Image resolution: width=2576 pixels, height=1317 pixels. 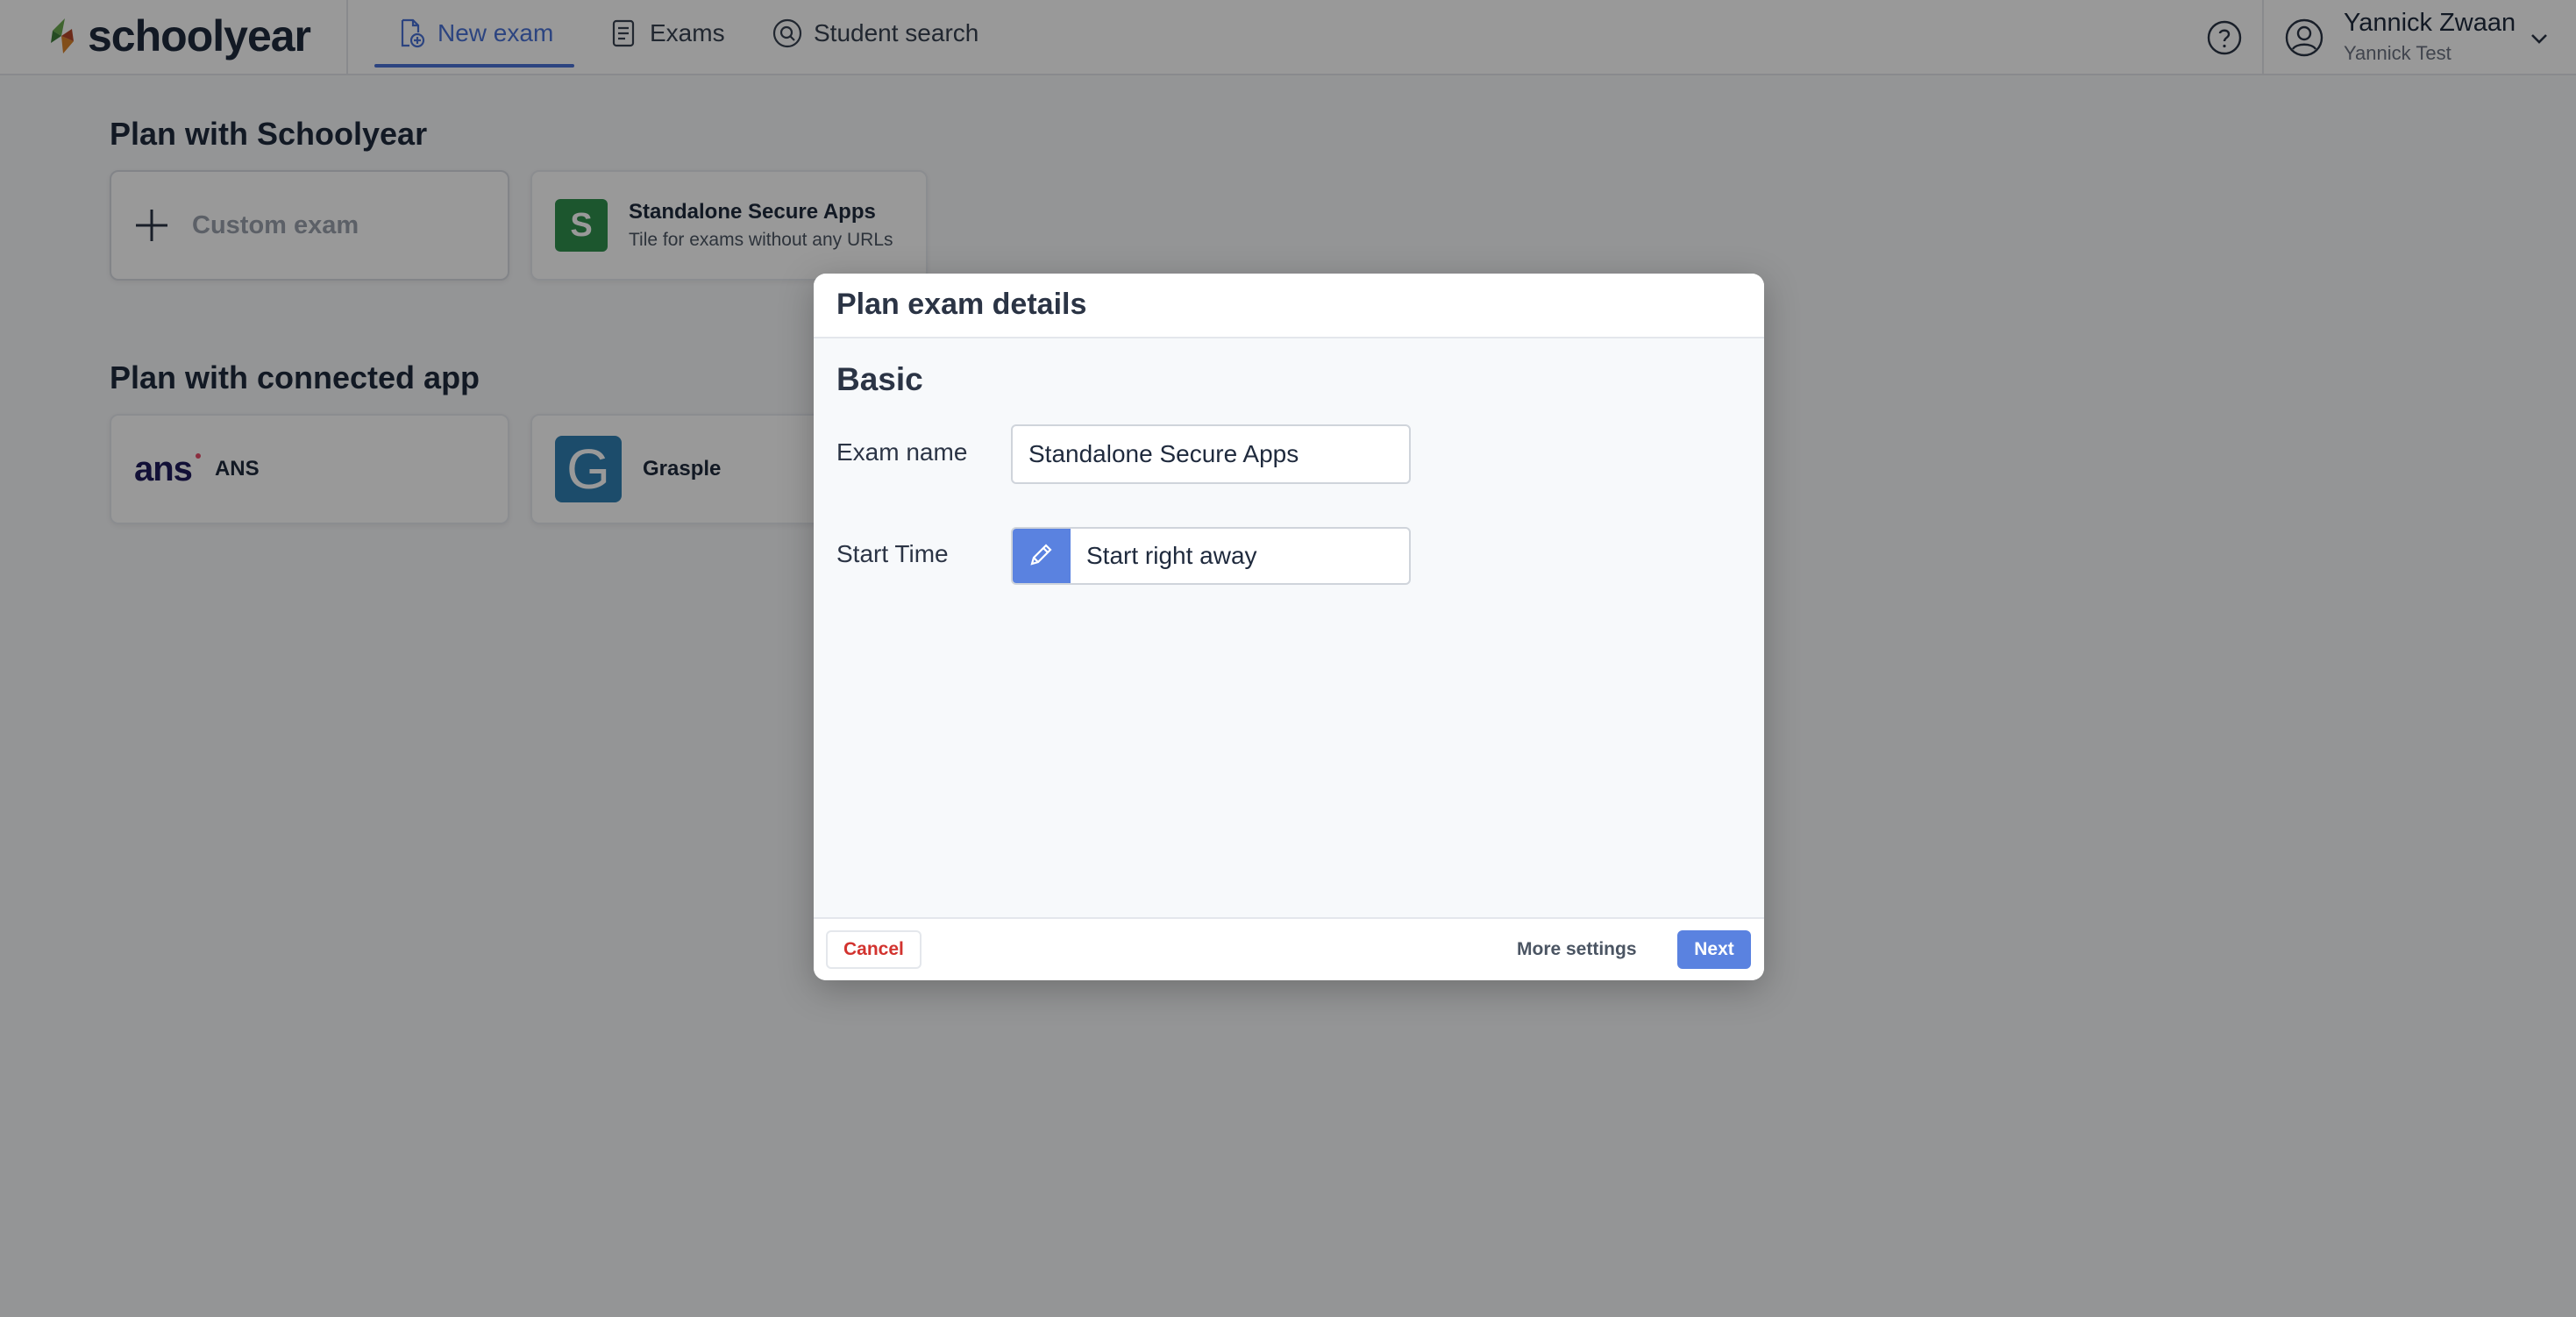 What do you see at coordinates (902, 452) in the screenshot?
I see `exam-name-label: Exam name` at bounding box center [902, 452].